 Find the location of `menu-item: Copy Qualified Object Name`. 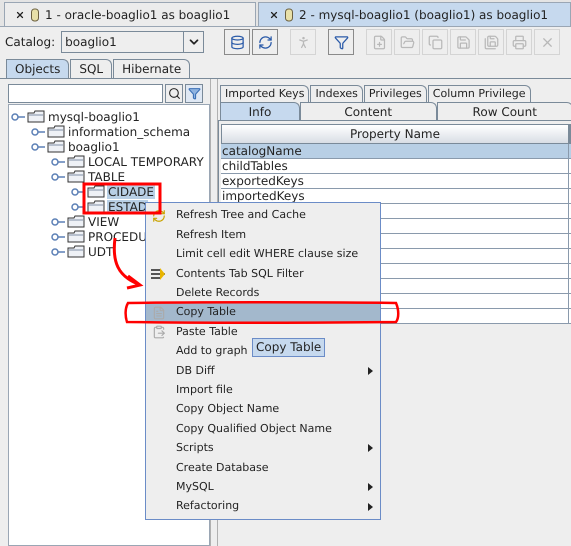

menu-item: Copy Qualified Object Name is located at coordinates (240, 429).